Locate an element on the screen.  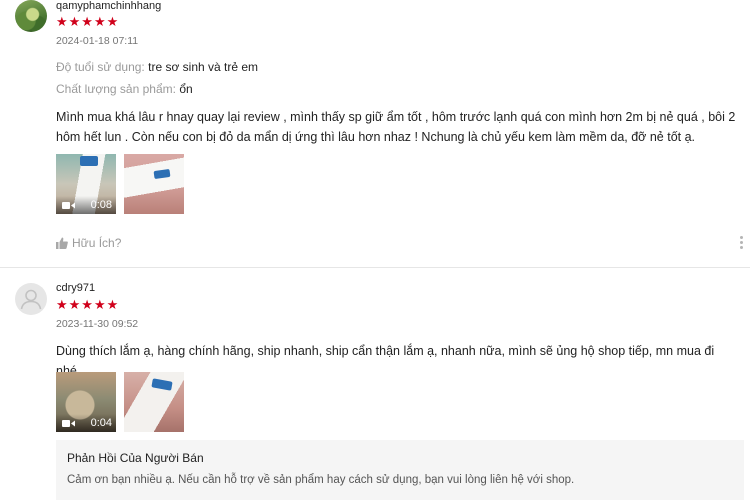
review-video-thumbnail: 0:04 is located at coordinates (86, 402).